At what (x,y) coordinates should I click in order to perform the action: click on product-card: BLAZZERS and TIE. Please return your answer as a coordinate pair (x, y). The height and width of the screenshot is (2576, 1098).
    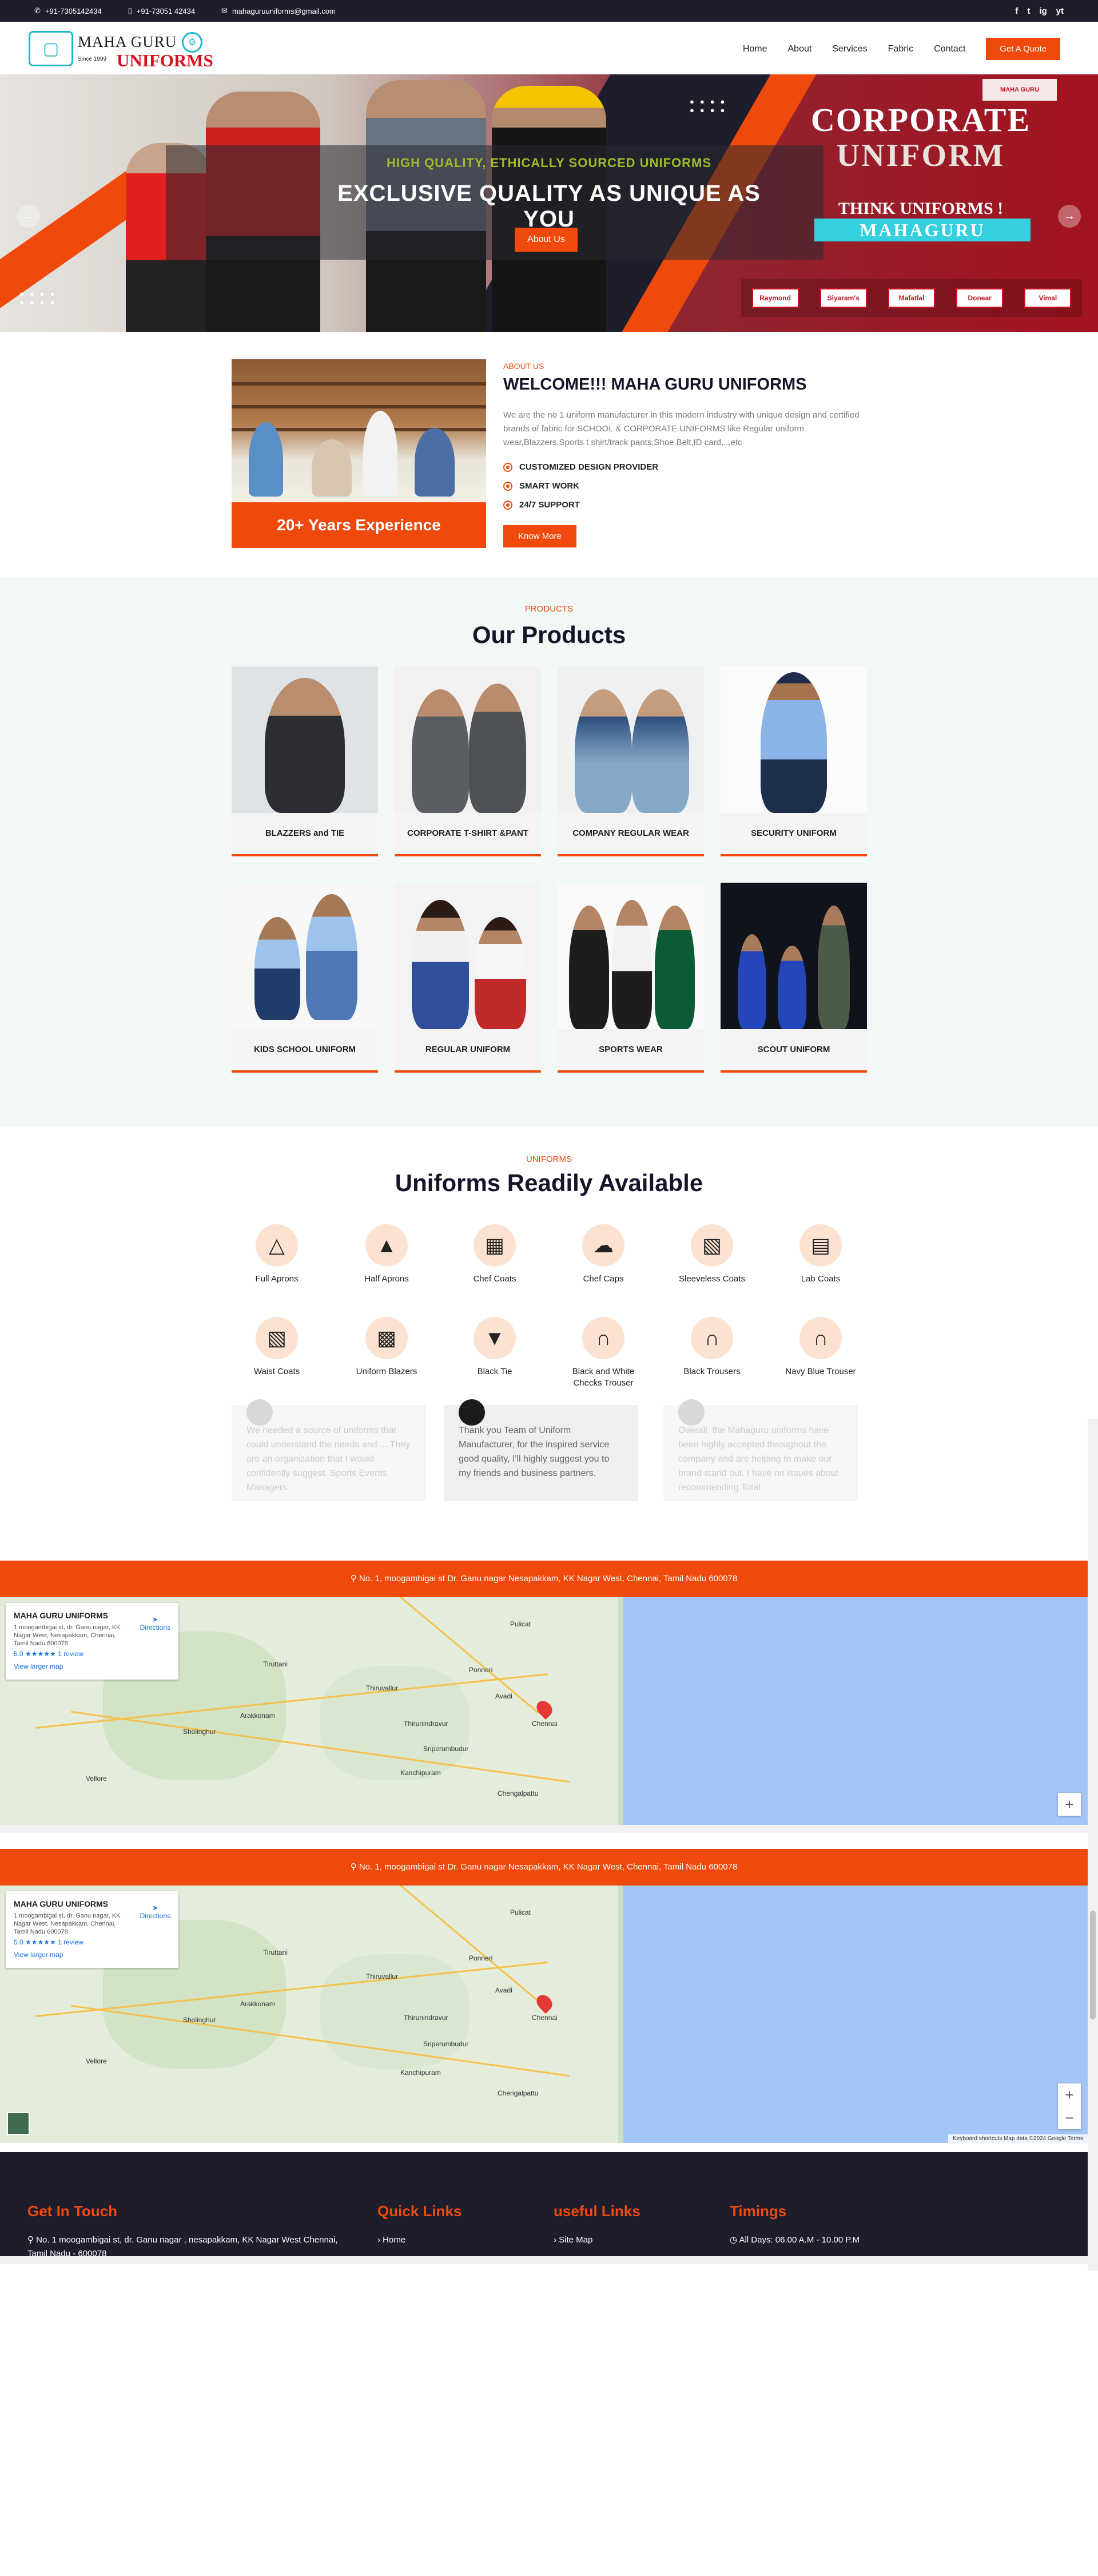
    Looking at the image, I should click on (305, 761).